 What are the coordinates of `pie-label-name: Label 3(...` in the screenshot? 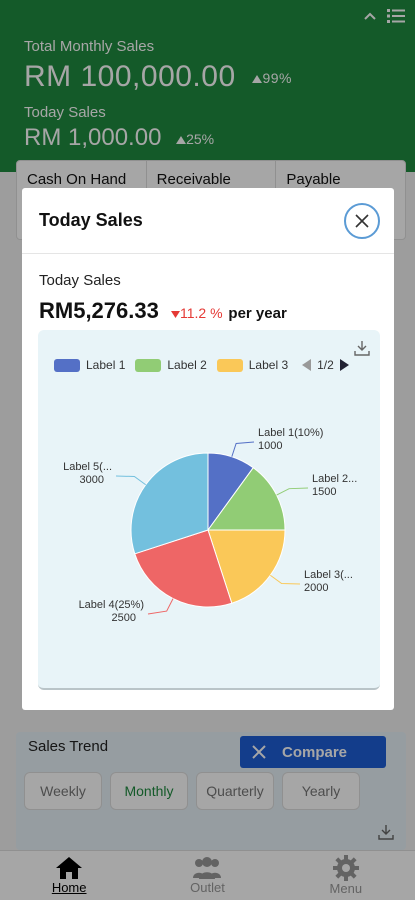 It's located at (328, 575).